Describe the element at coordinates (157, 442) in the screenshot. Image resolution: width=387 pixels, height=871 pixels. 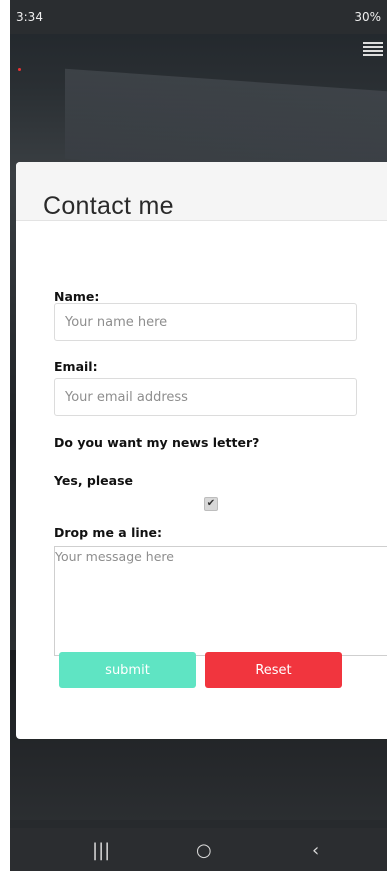
I see `newsletter-question: Do you want my news letter?` at that location.